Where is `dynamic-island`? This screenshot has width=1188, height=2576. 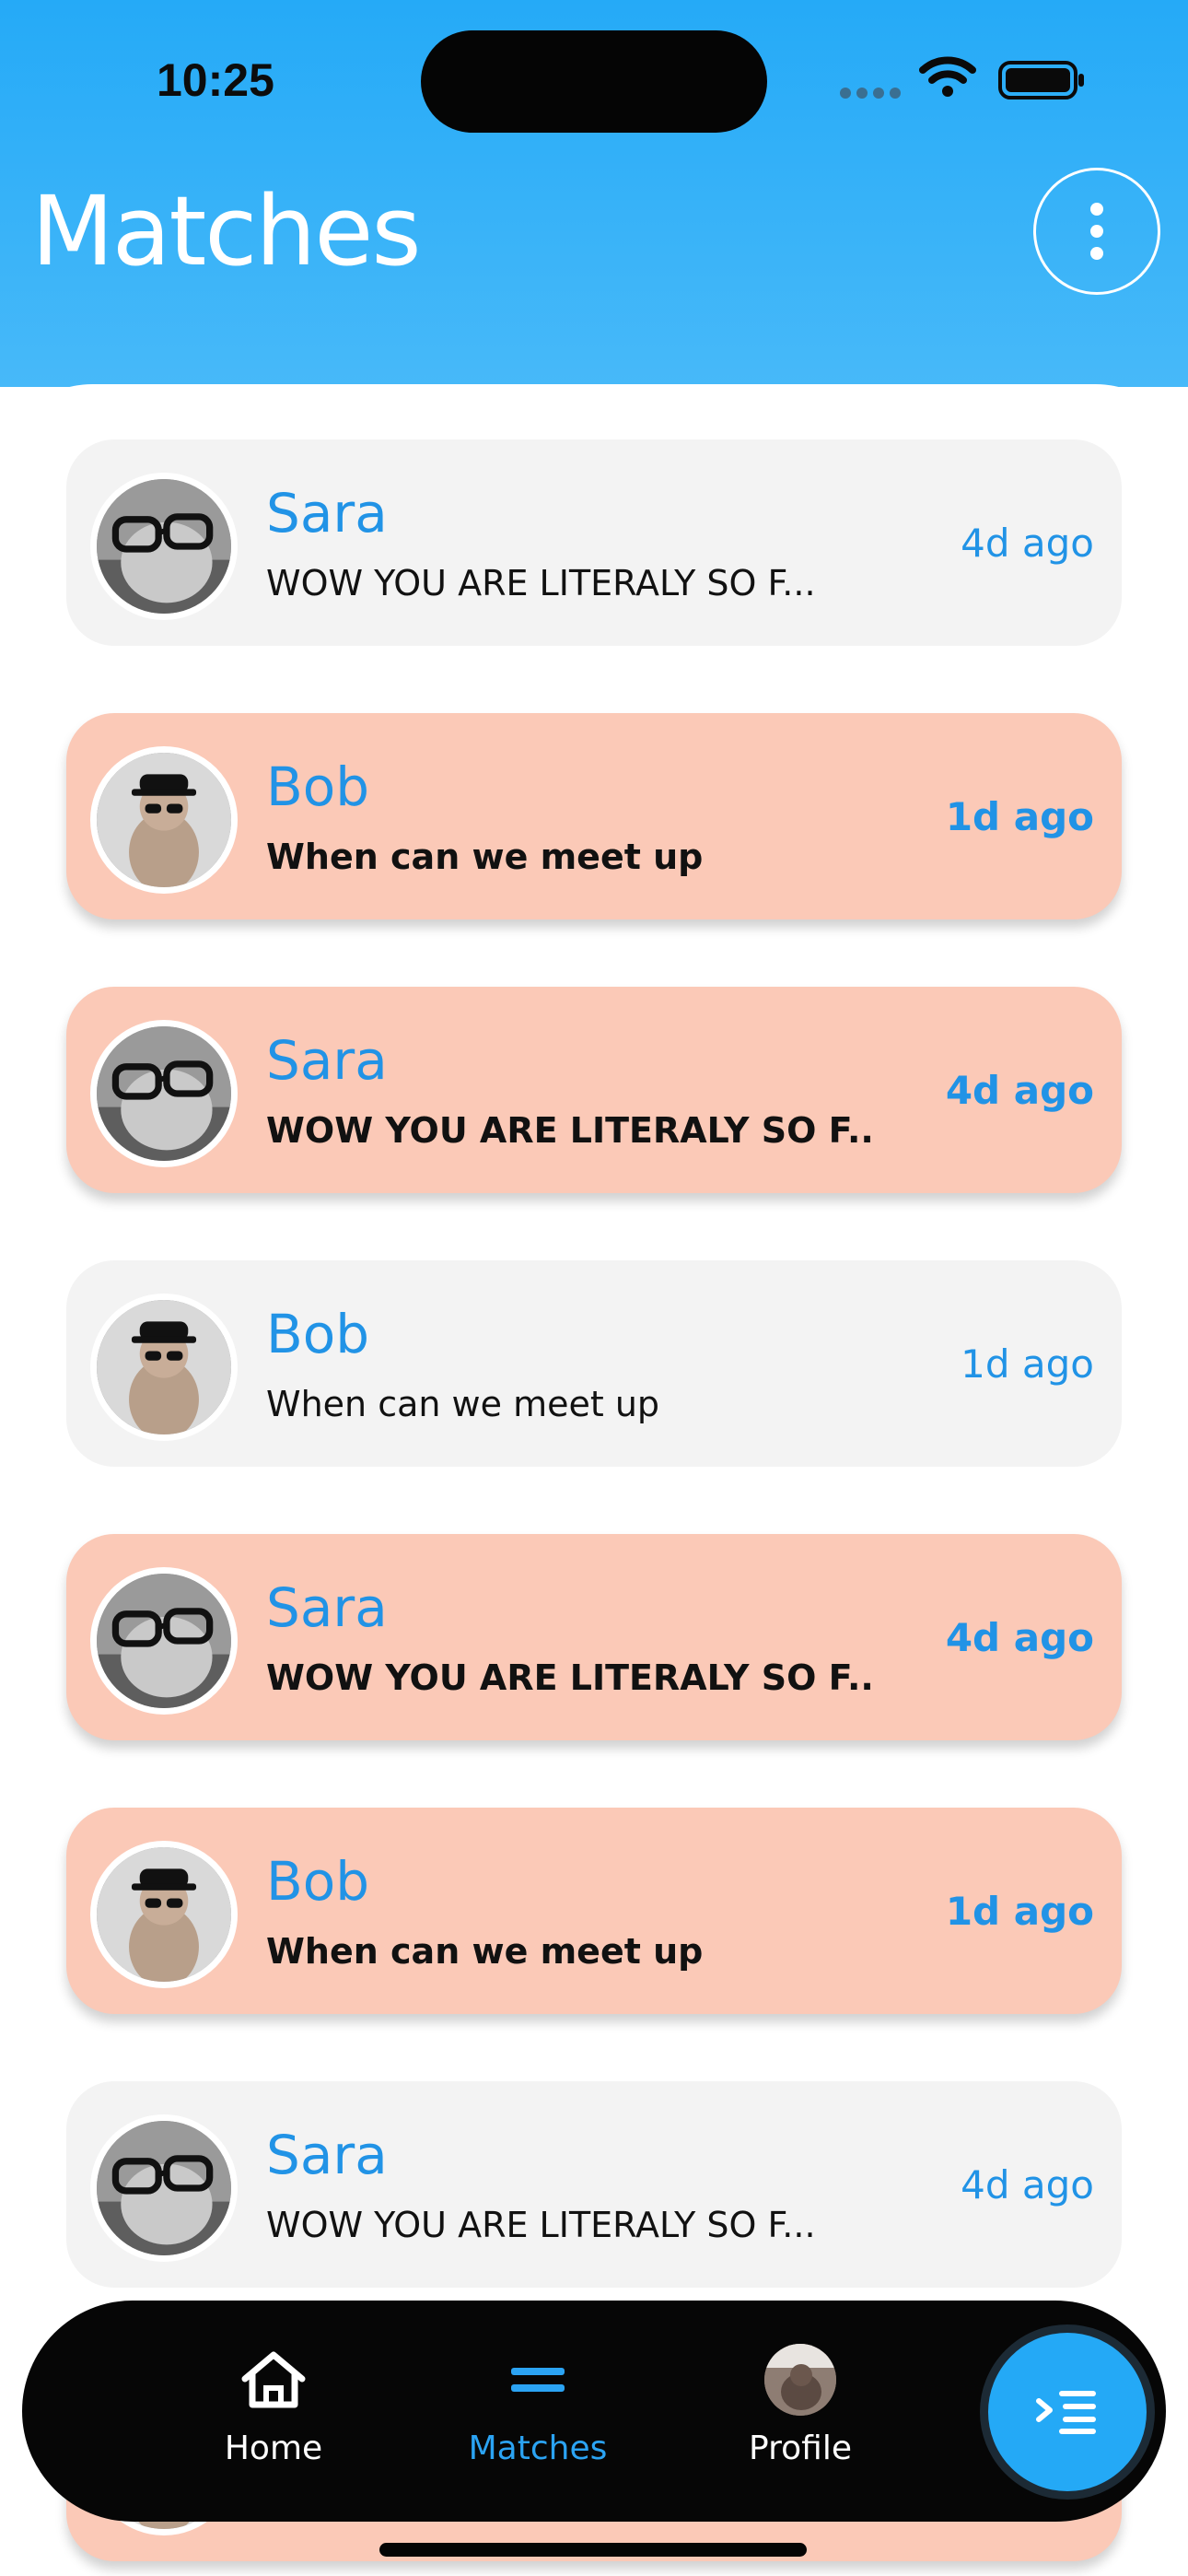 dynamic-island is located at coordinates (594, 81).